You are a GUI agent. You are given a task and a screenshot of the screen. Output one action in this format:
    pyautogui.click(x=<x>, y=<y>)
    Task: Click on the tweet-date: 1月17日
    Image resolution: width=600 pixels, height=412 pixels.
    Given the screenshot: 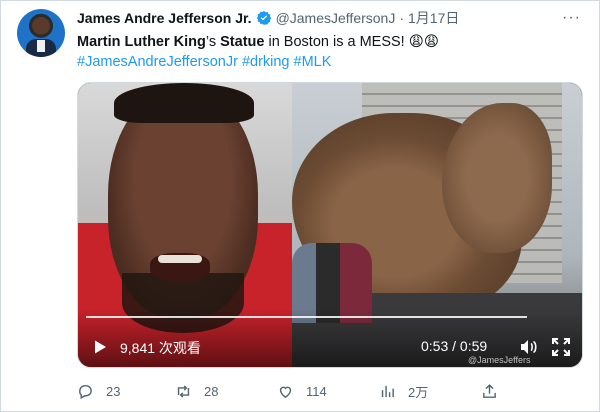 What is the action you would take?
    pyautogui.click(x=433, y=18)
    